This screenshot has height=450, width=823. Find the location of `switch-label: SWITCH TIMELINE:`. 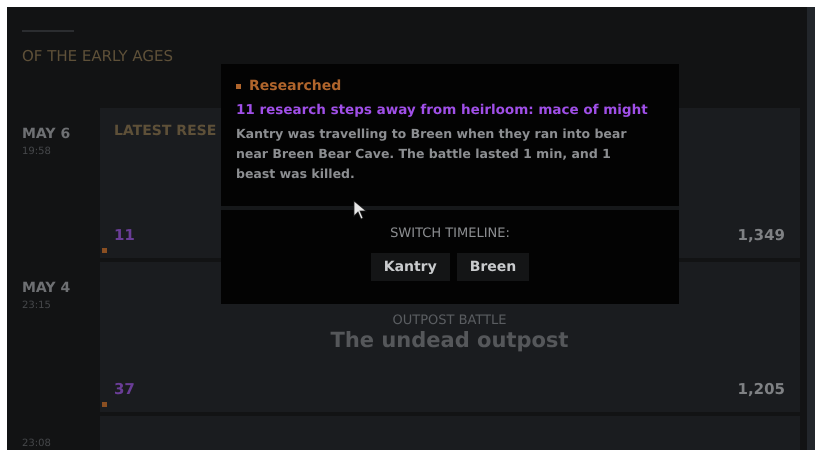

switch-label: SWITCH TIMELINE: is located at coordinates (450, 233).